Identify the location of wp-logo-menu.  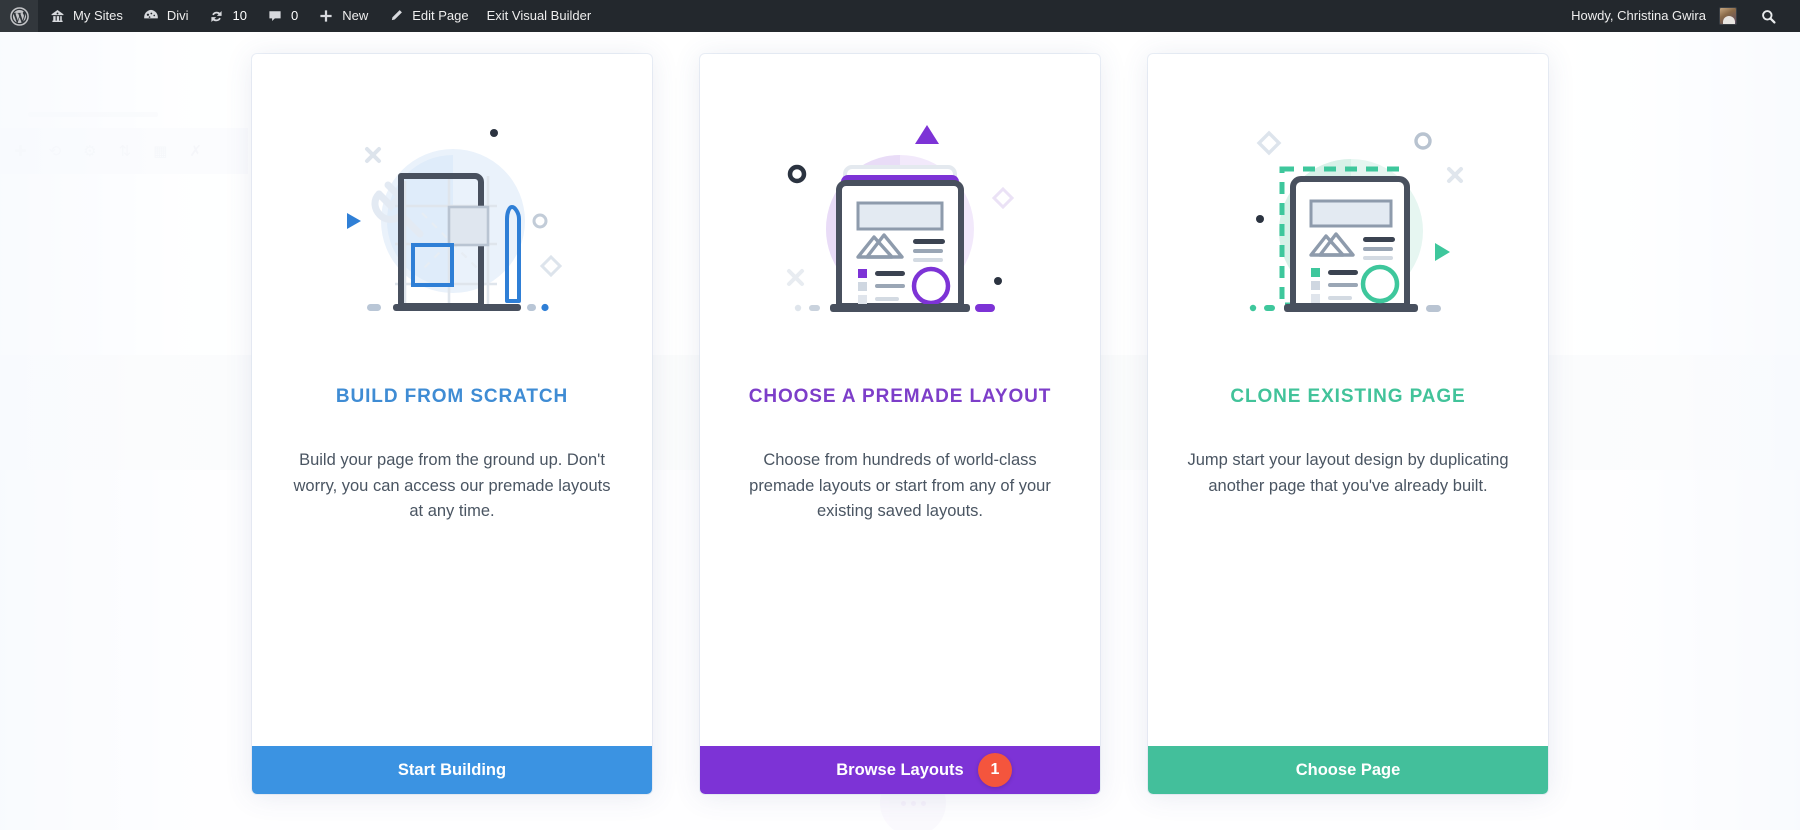
(19, 16).